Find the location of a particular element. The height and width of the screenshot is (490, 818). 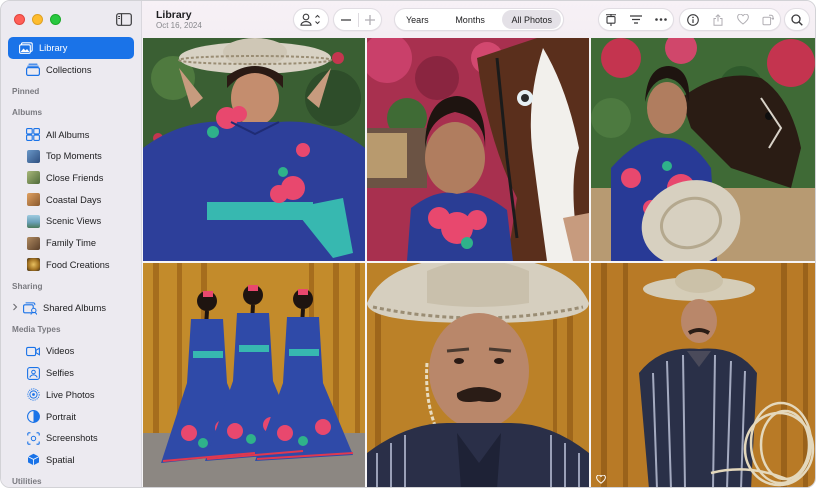

page-date: Oct 16, 2024 is located at coordinates (179, 25).